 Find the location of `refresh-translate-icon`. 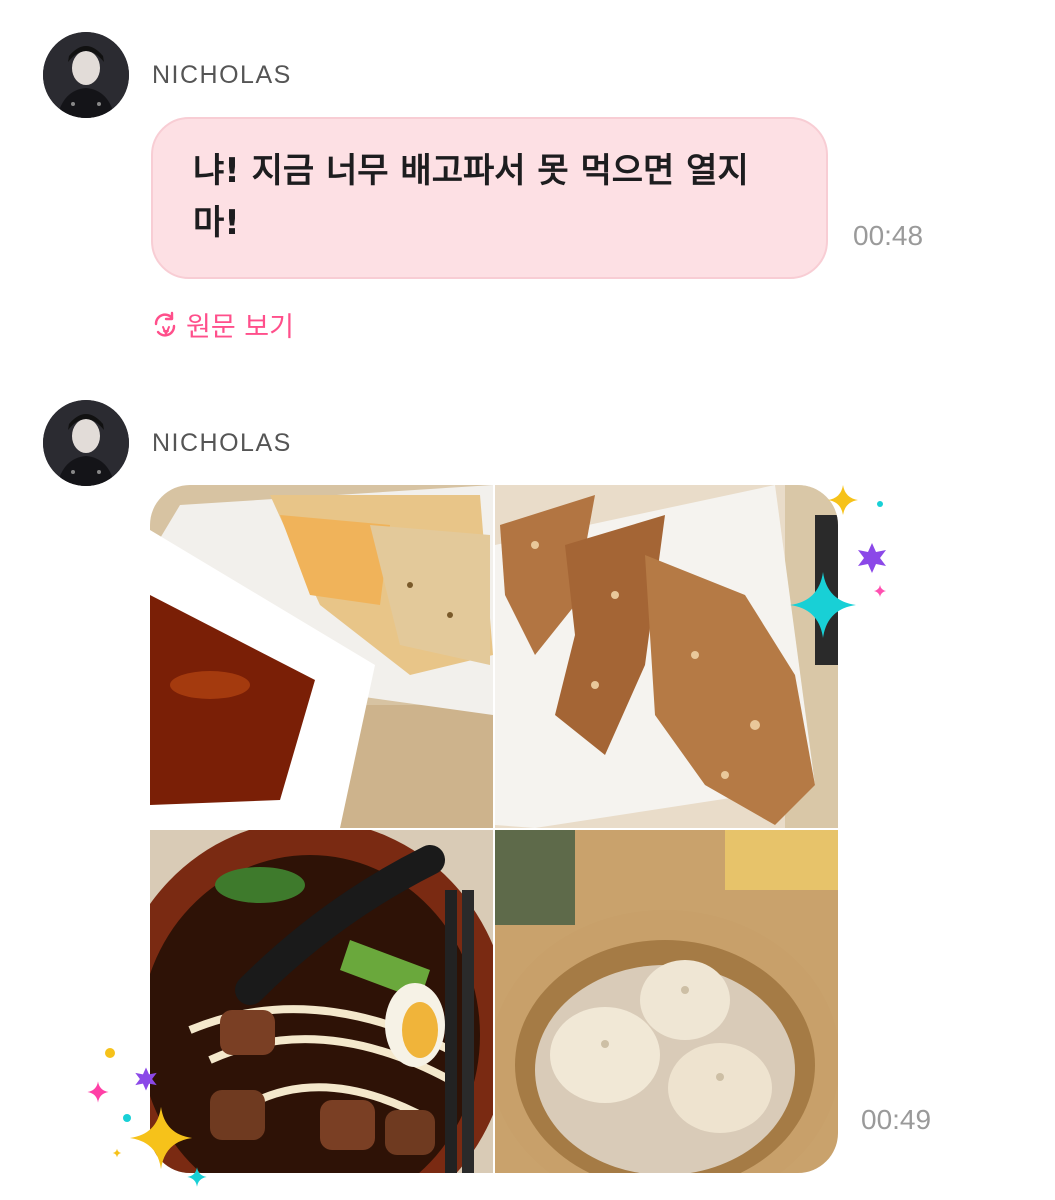

refresh-translate-icon is located at coordinates (165, 324).